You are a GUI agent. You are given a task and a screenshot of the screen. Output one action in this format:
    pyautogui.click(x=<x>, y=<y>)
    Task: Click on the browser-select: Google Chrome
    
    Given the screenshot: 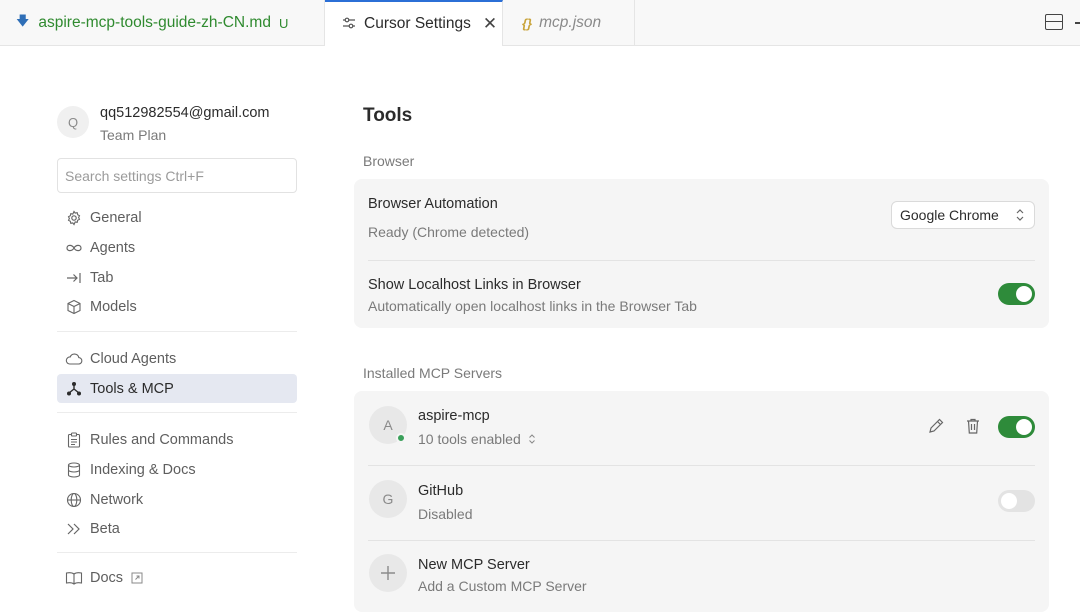 What is the action you would take?
    pyautogui.click(x=963, y=215)
    